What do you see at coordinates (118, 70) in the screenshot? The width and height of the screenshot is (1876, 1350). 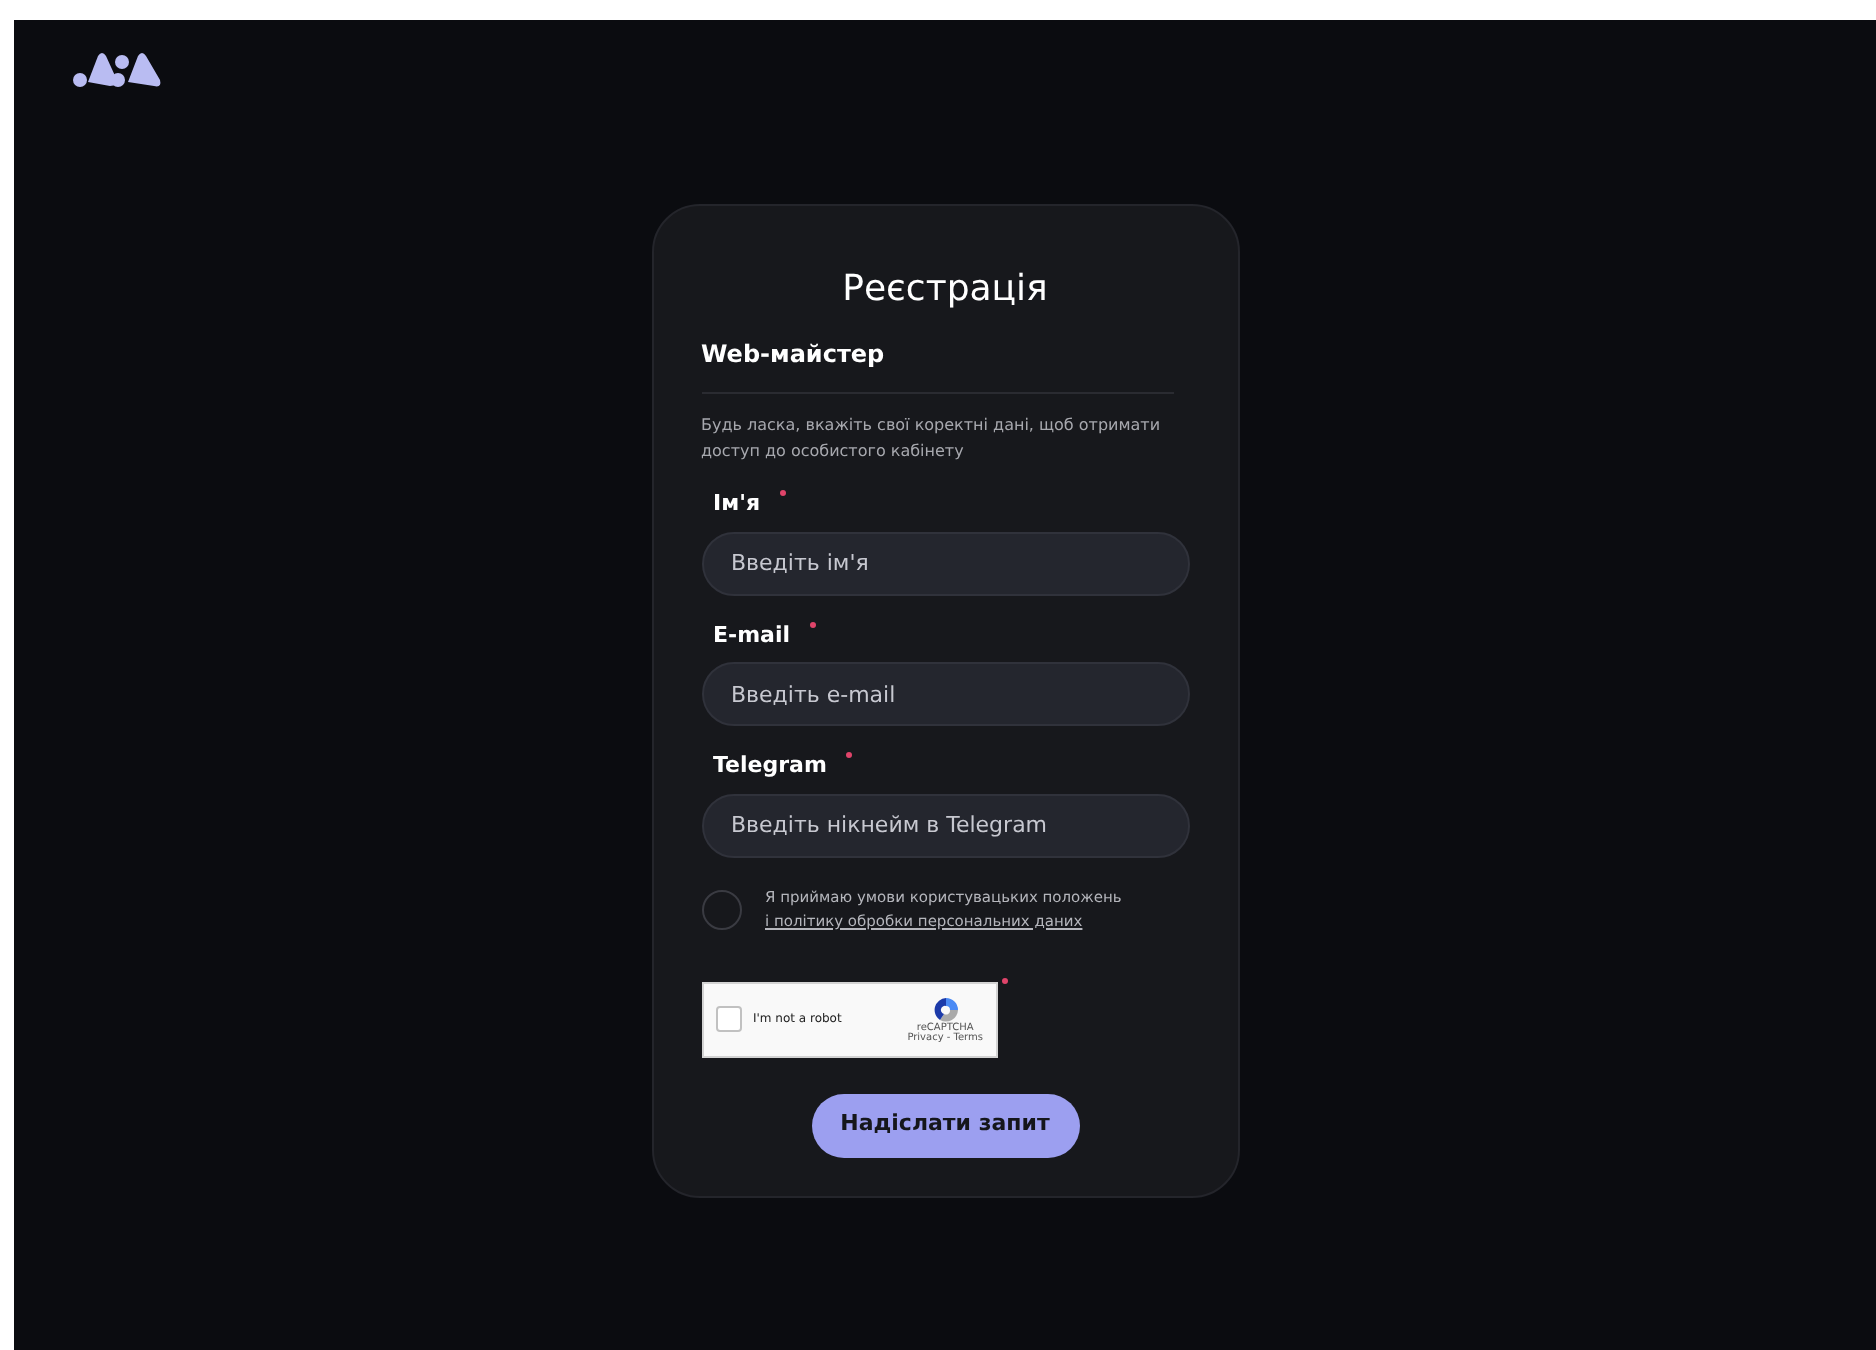 I see `logo-icon` at bounding box center [118, 70].